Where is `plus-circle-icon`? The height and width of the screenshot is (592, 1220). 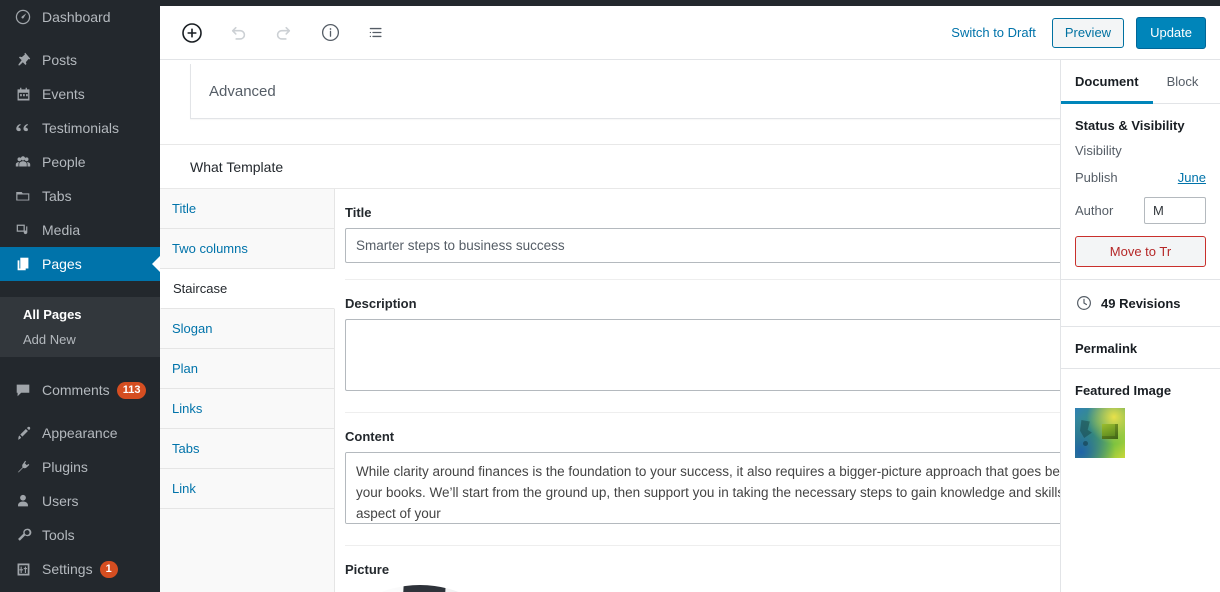
plus-circle-icon is located at coordinates (192, 33).